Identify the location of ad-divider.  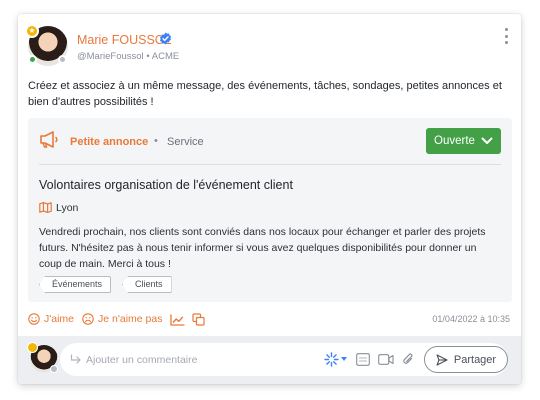
(270, 164).